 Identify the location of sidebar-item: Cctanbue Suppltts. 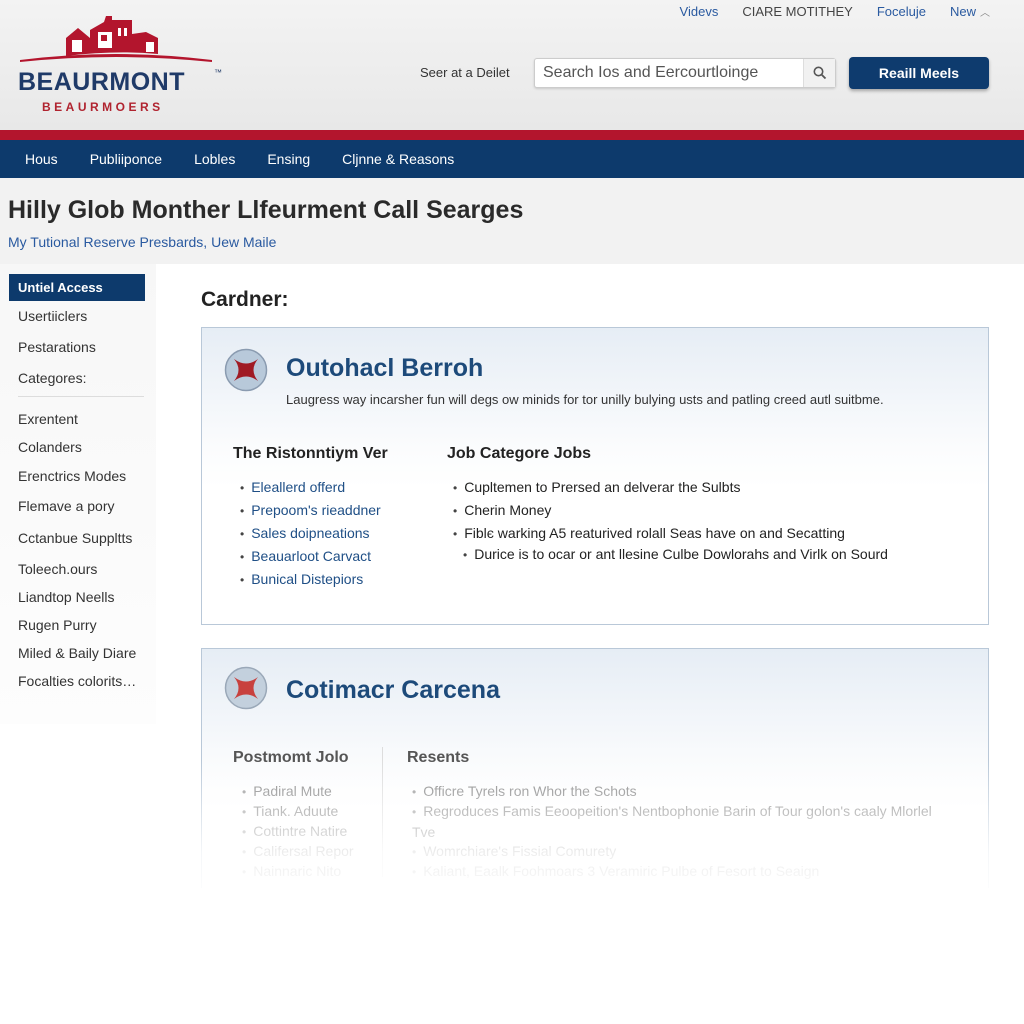
(75, 538).